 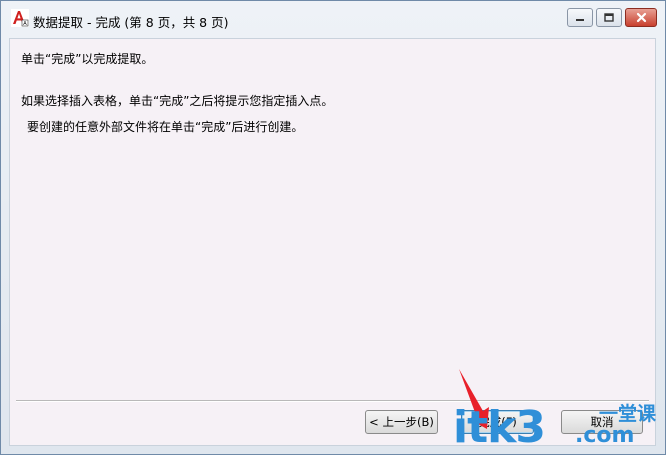 I want to click on close-button, so click(x=641, y=17).